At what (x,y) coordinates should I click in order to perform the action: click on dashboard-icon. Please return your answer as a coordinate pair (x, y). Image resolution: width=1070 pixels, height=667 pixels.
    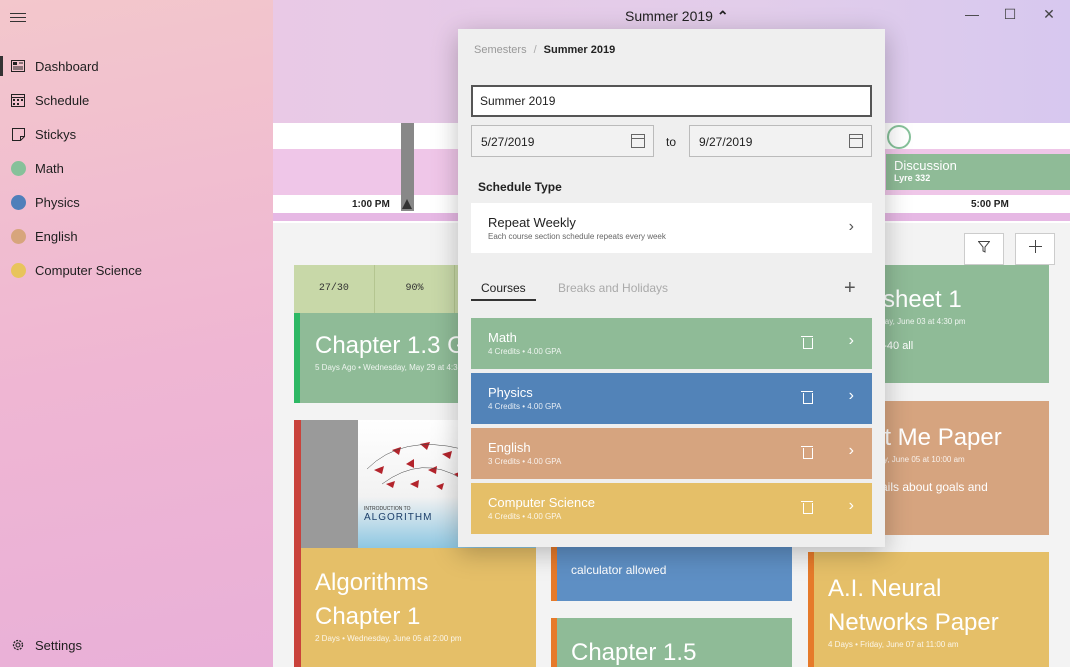
    Looking at the image, I should click on (18, 66).